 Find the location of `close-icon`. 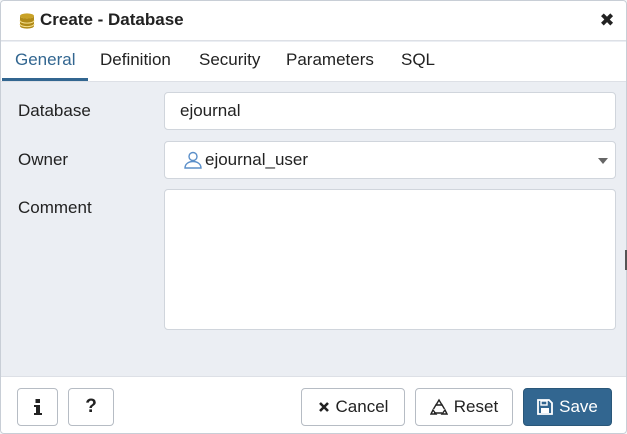

close-icon is located at coordinates (323, 407).